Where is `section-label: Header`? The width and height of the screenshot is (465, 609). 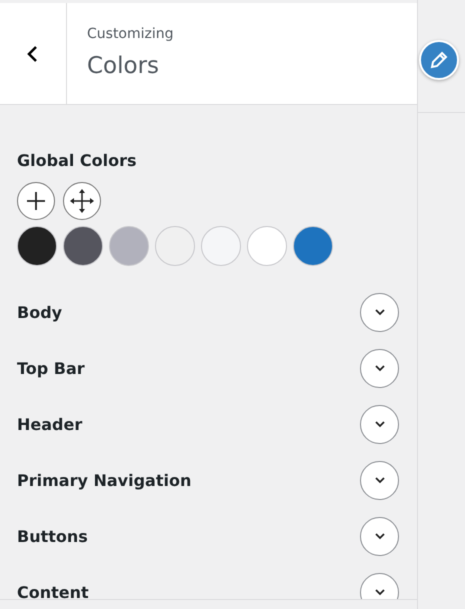
section-label: Header is located at coordinates (49, 424).